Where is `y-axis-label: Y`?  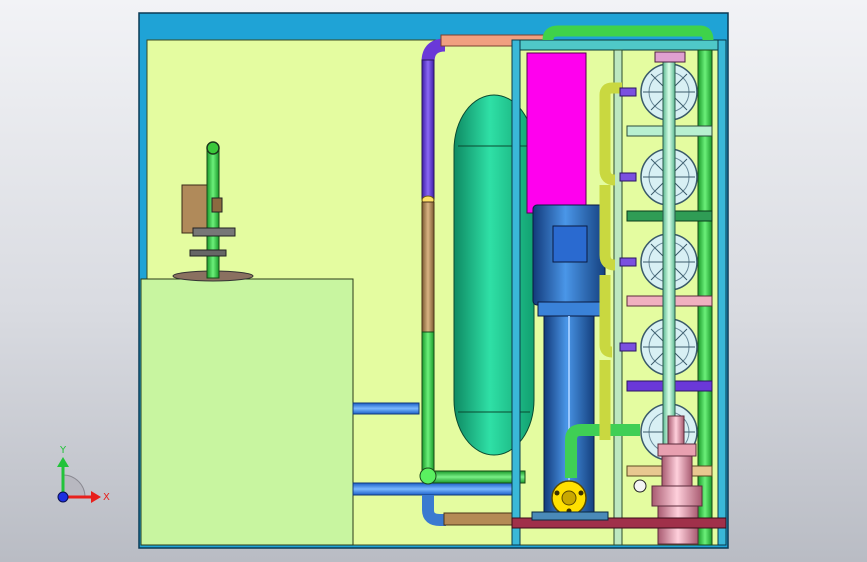
y-axis-label: Y is located at coordinates (63, 450).